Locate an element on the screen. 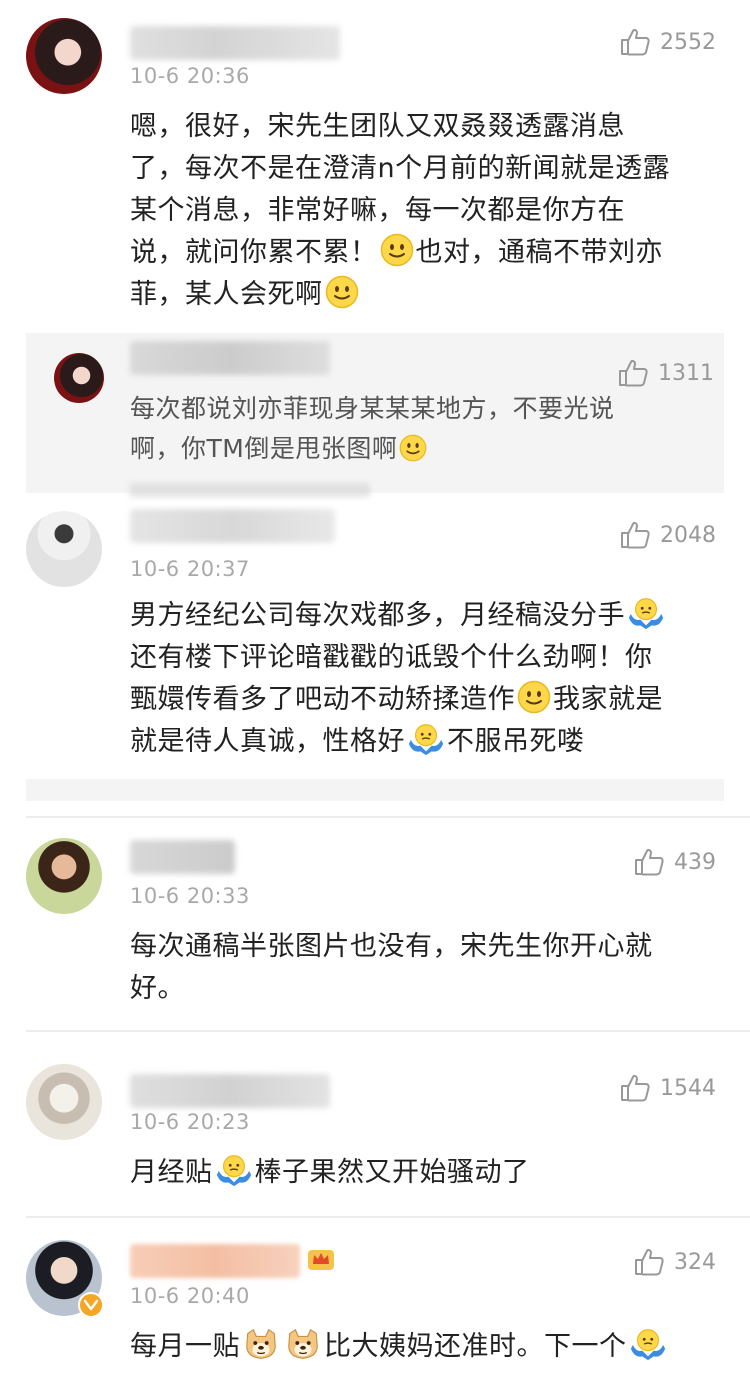 The height and width of the screenshot is (1388, 750). comment-text: 月经贴 棒子果然又开始骚动了 is located at coordinates (425, 1173).